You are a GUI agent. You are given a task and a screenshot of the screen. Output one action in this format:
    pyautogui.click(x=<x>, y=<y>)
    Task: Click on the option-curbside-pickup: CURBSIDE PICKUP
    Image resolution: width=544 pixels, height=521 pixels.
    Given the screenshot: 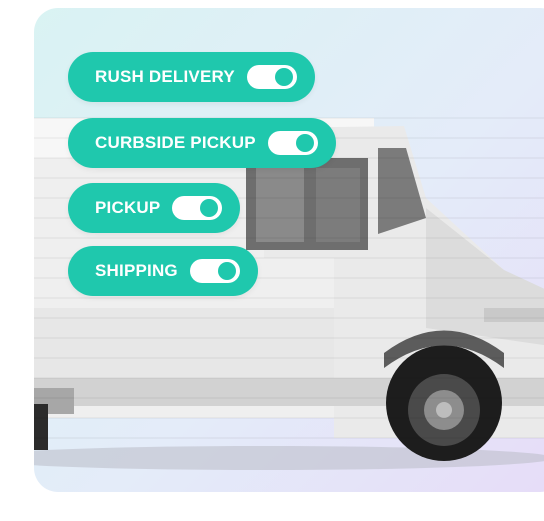 What is the action you would take?
    pyautogui.click(x=202, y=143)
    